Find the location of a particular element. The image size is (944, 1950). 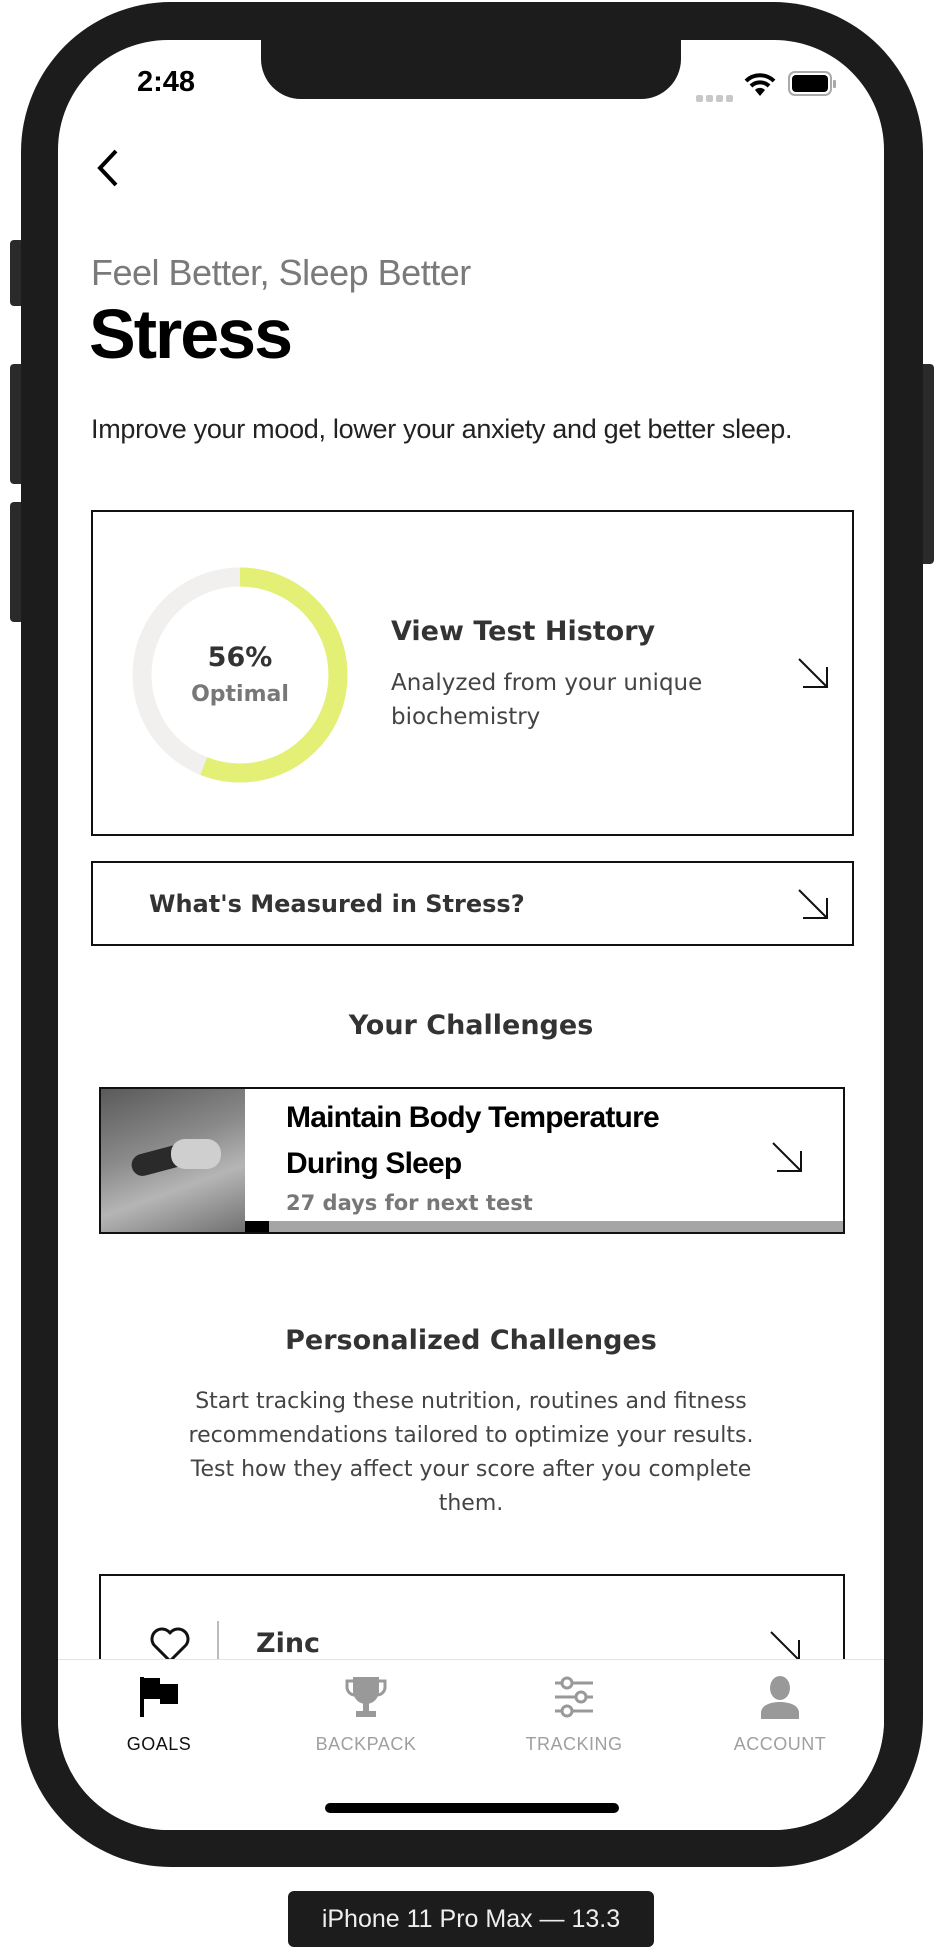

tab-label: BACKPACK is located at coordinates (366, 1744).